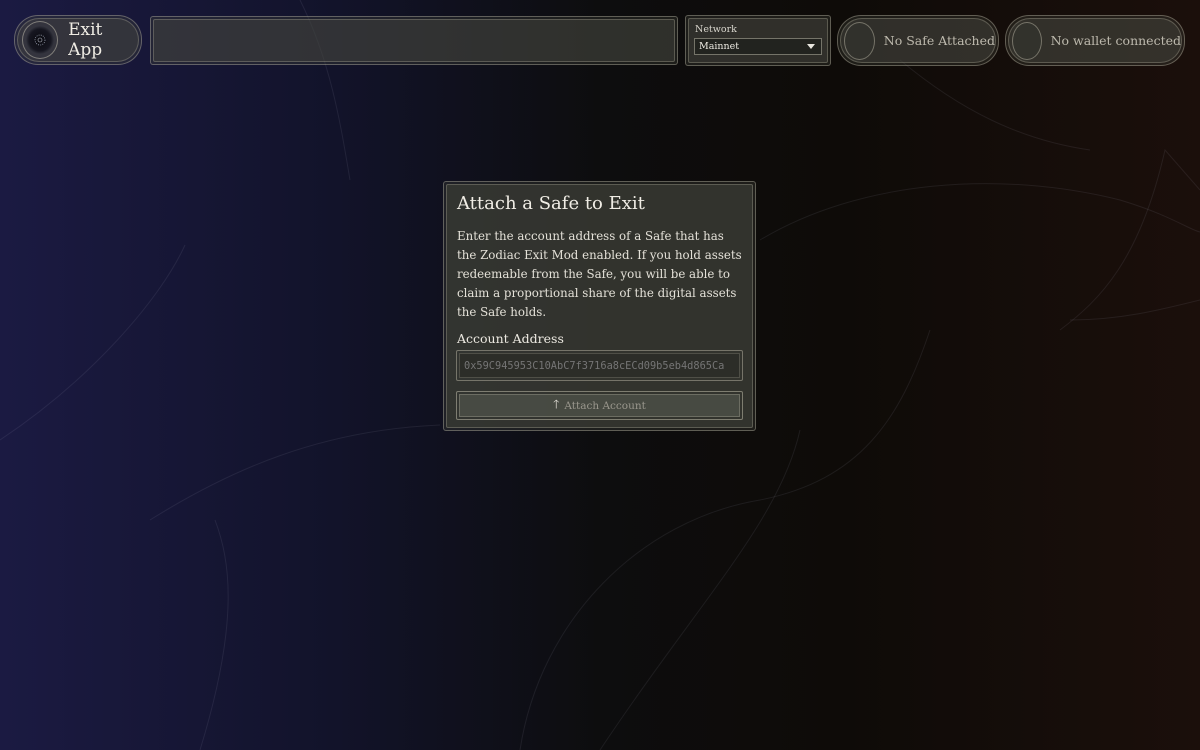 The height and width of the screenshot is (750, 1200). Describe the element at coordinates (414, 40) in the screenshot. I see `header-center-panel` at that location.